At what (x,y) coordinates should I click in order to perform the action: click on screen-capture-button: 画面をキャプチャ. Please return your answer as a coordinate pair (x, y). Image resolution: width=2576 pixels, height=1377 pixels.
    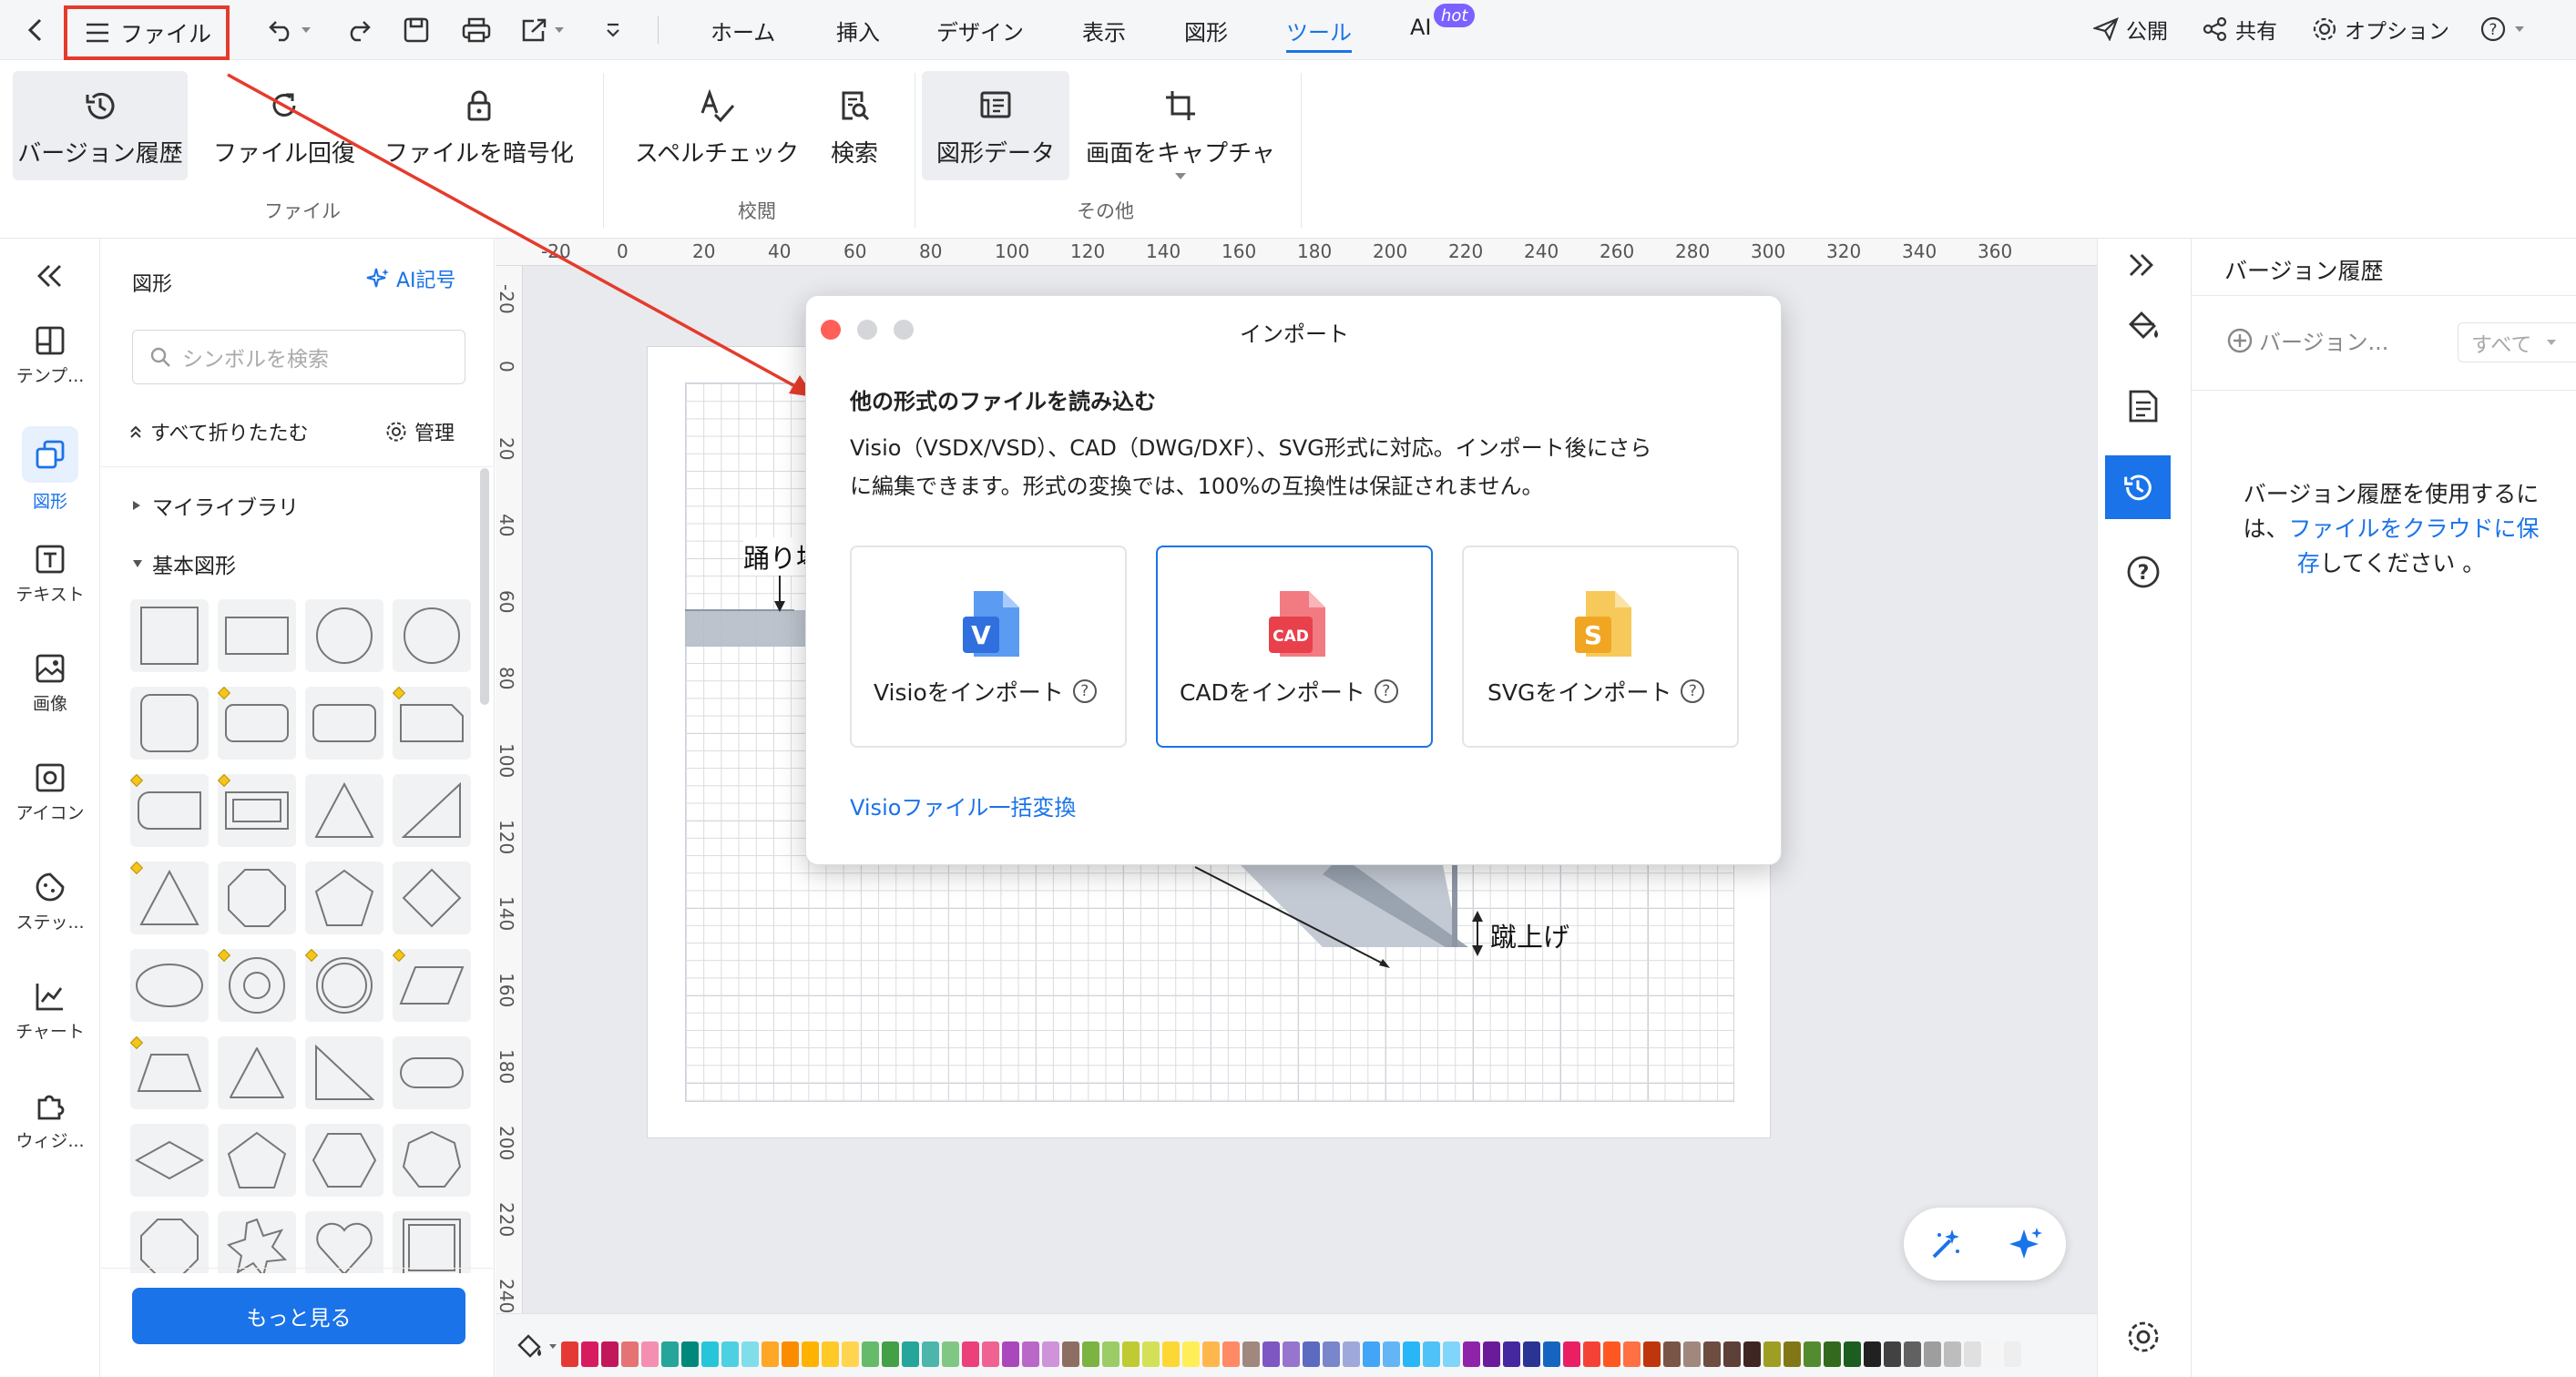
    Looking at the image, I should click on (1180, 125).